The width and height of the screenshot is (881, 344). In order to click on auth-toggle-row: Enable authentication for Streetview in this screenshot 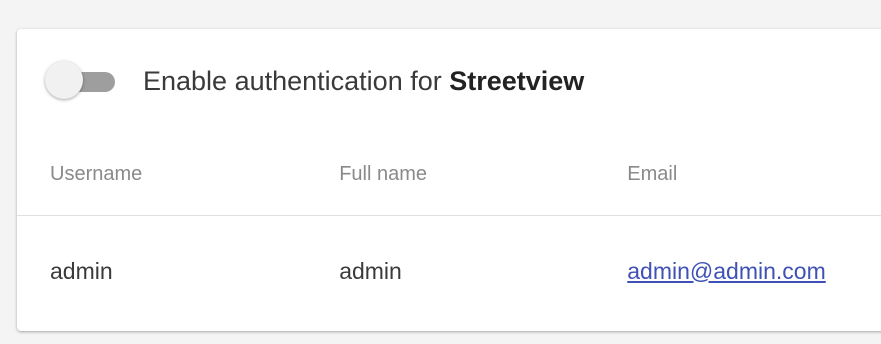, I will do `click(314, 81)`.